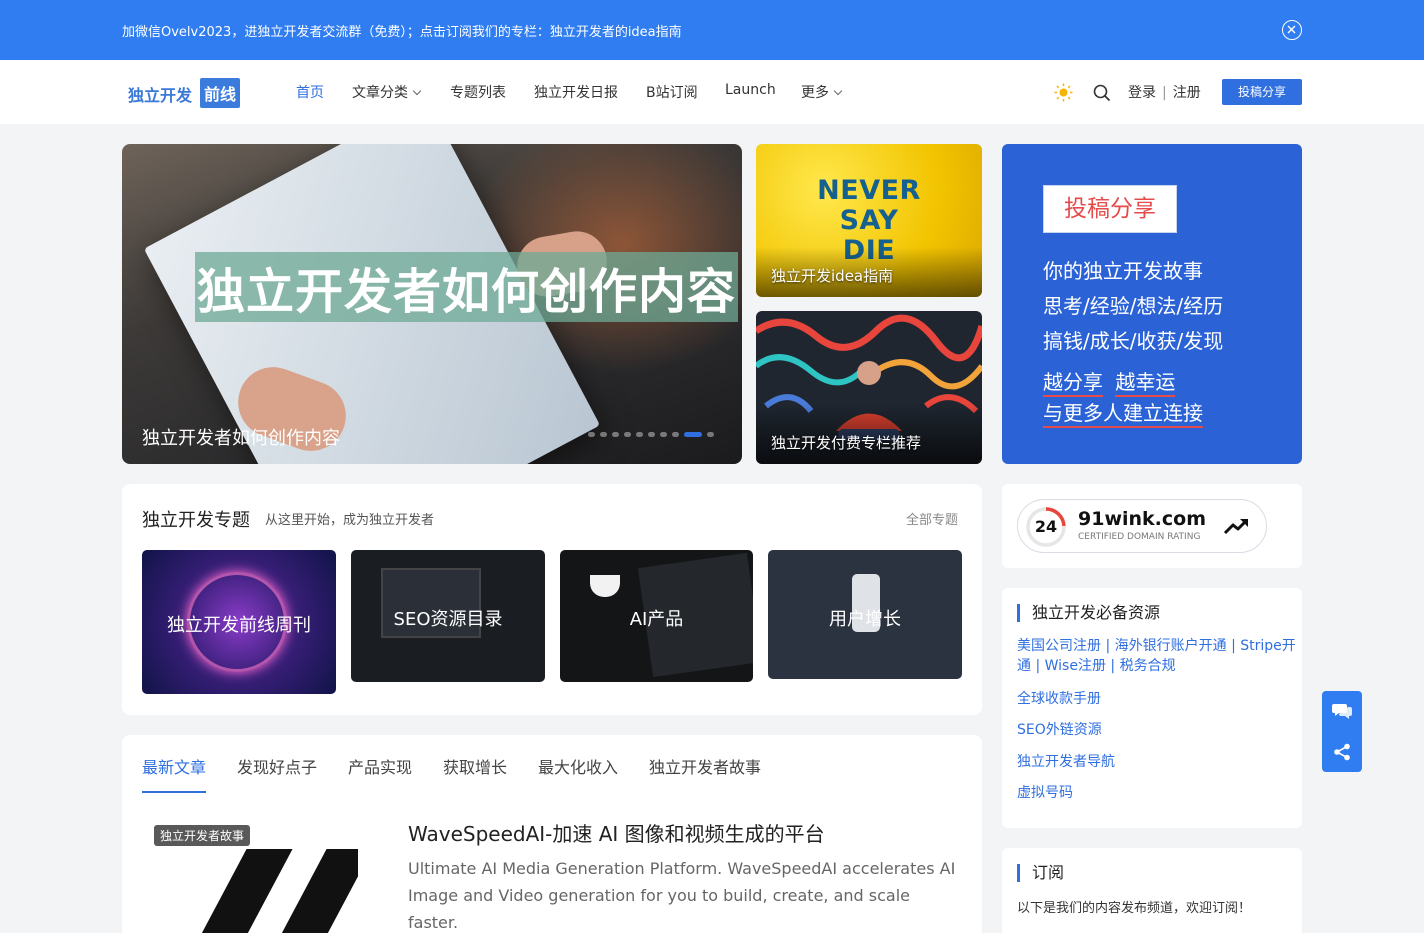 The width and height of the screenshot is (1424, 933). I want to click on register-link: 注册, so click(1187, 93).